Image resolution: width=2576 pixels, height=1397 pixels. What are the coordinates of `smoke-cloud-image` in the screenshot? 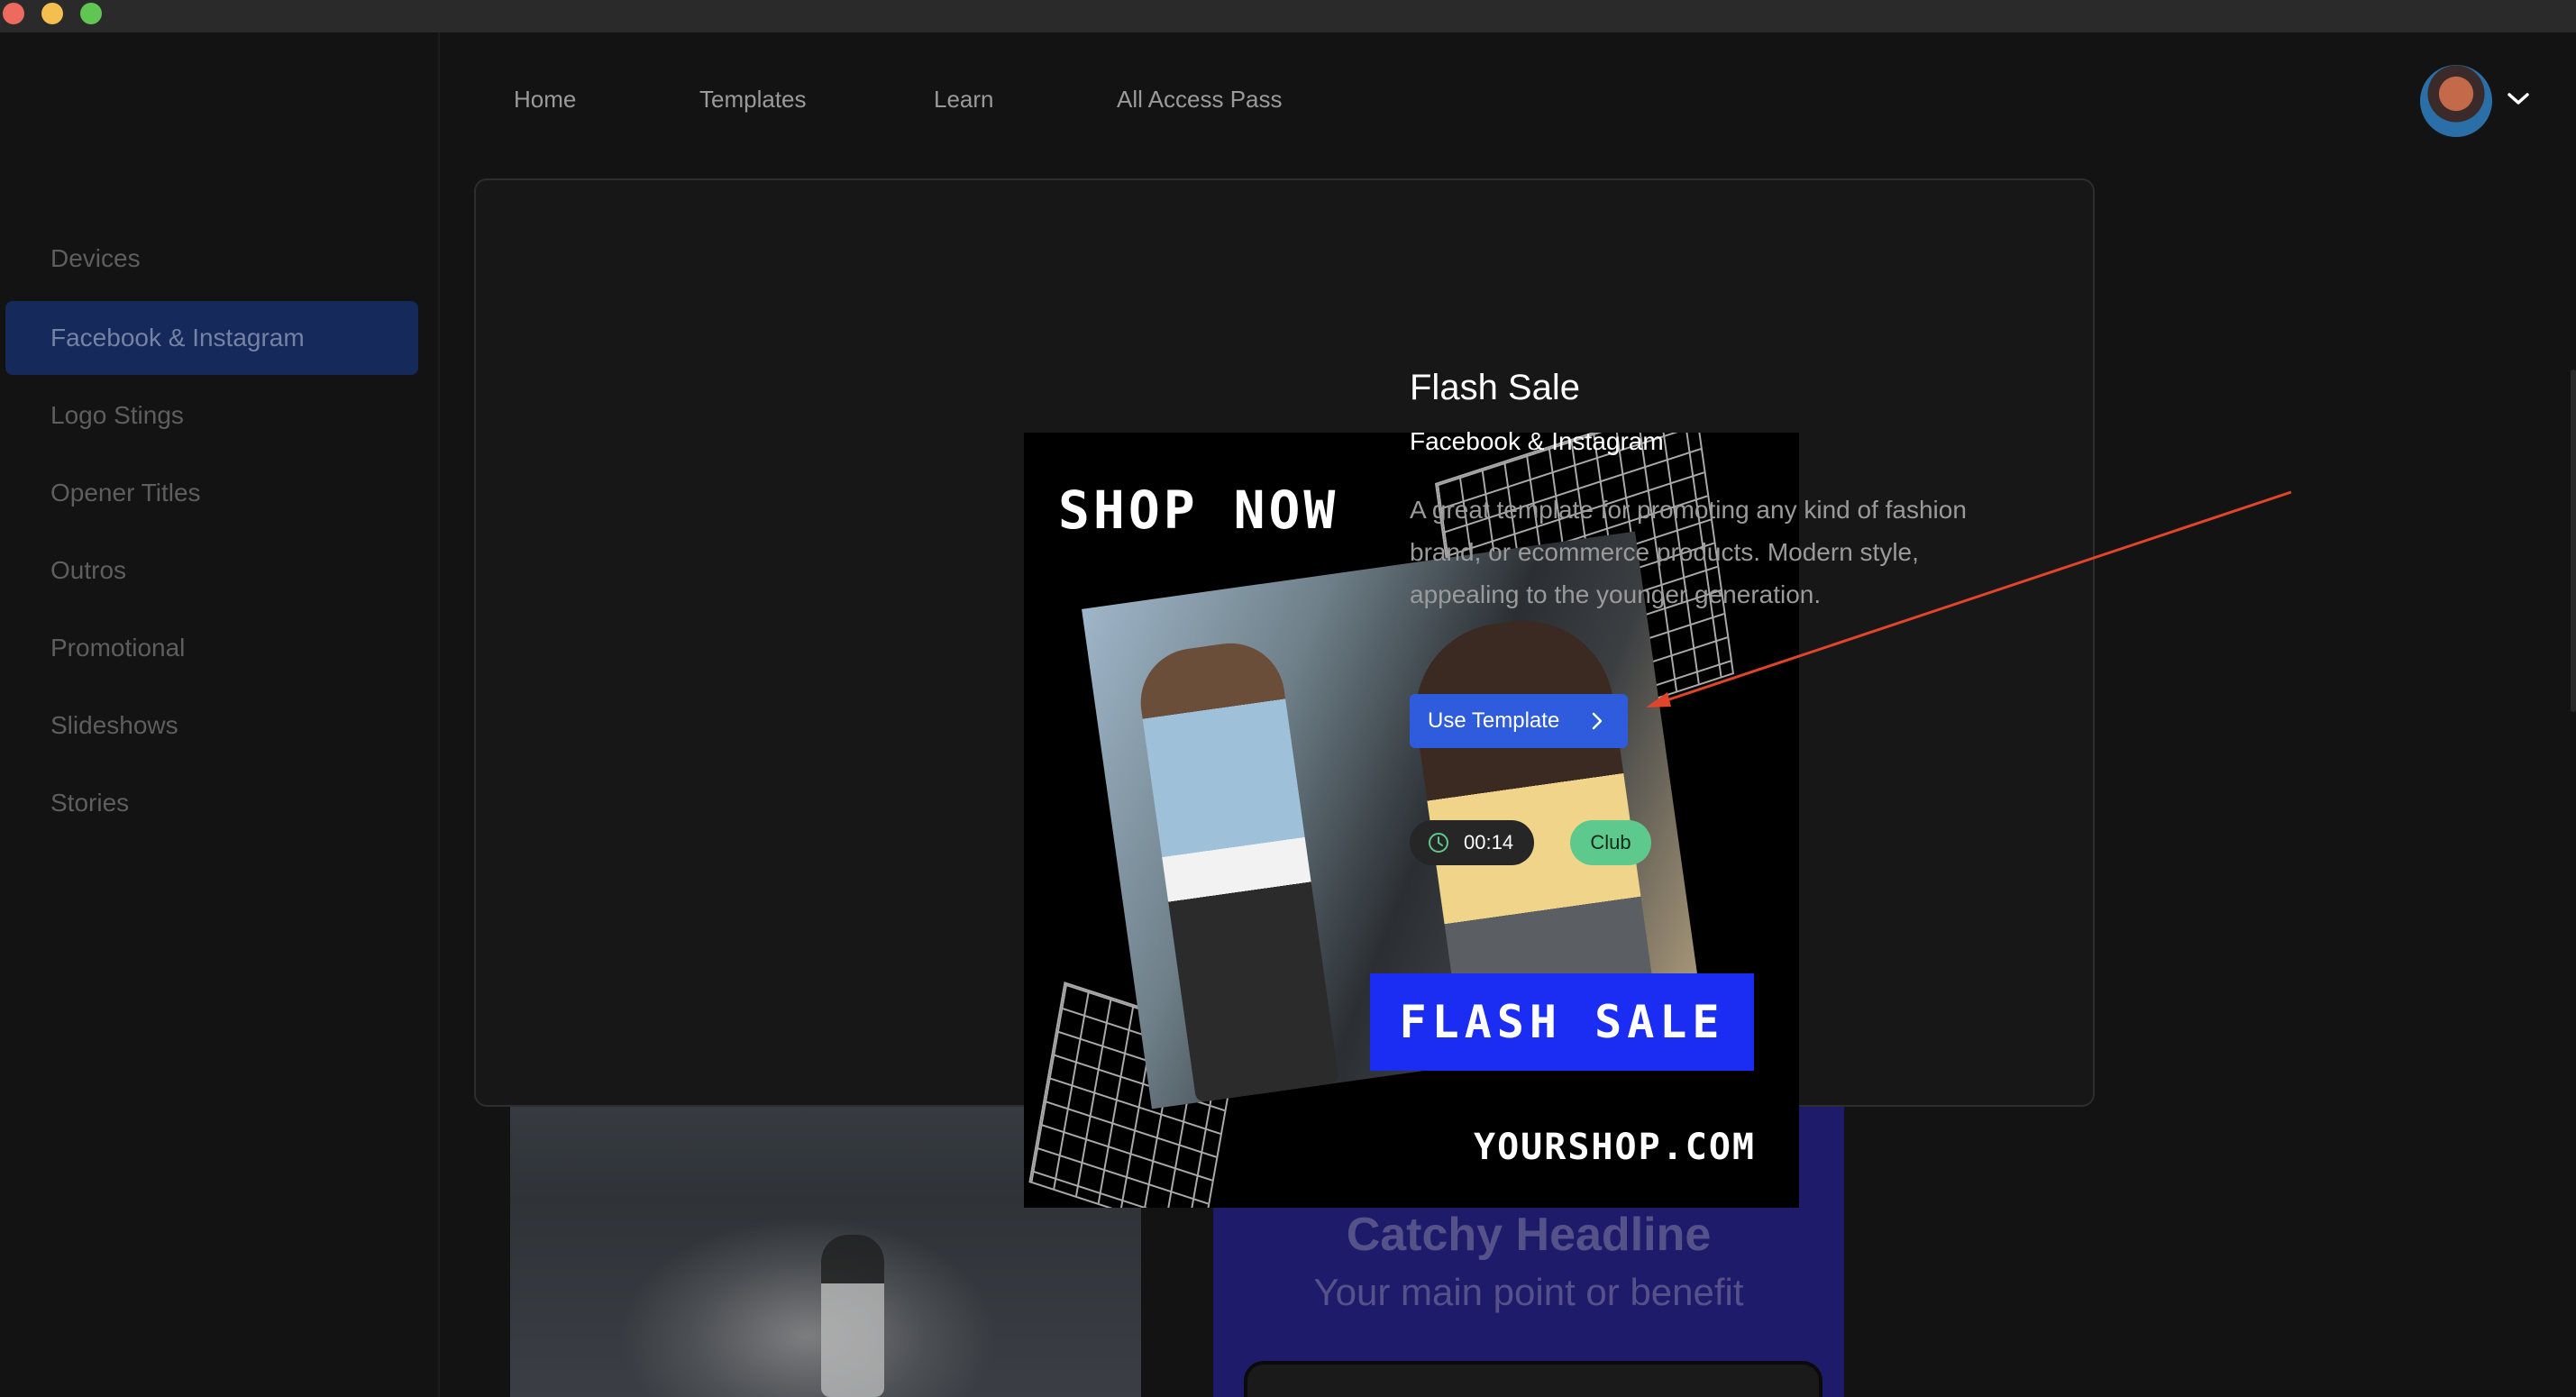 It's located at (807, 1307).